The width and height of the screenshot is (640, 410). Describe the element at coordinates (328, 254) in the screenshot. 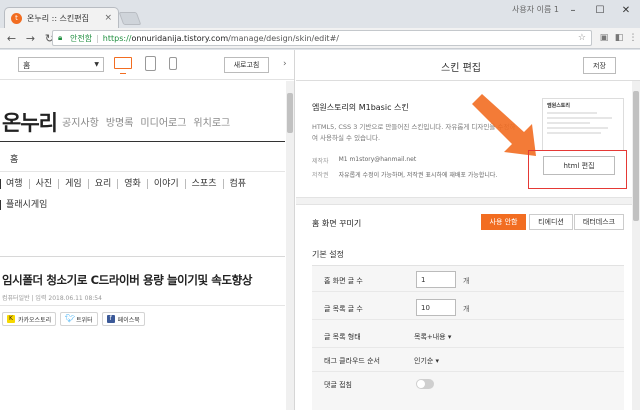

I see `basic-settings-title: 기본 설정` at that location.